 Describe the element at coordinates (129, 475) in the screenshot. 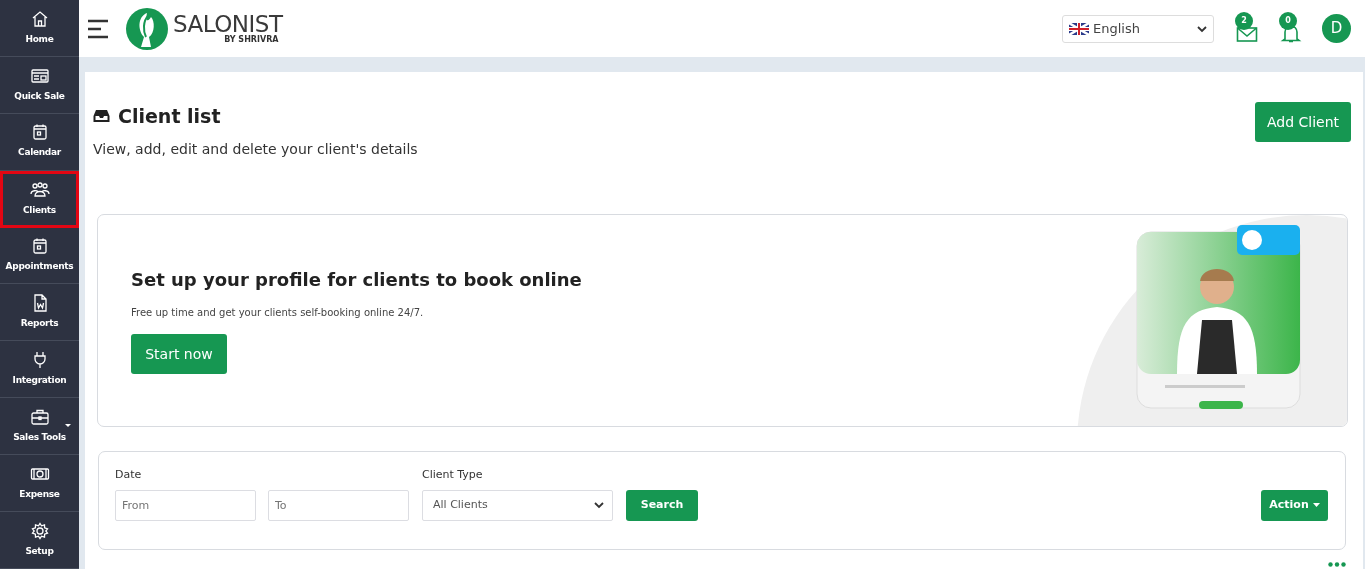

I see `field-label: Date` at that location.